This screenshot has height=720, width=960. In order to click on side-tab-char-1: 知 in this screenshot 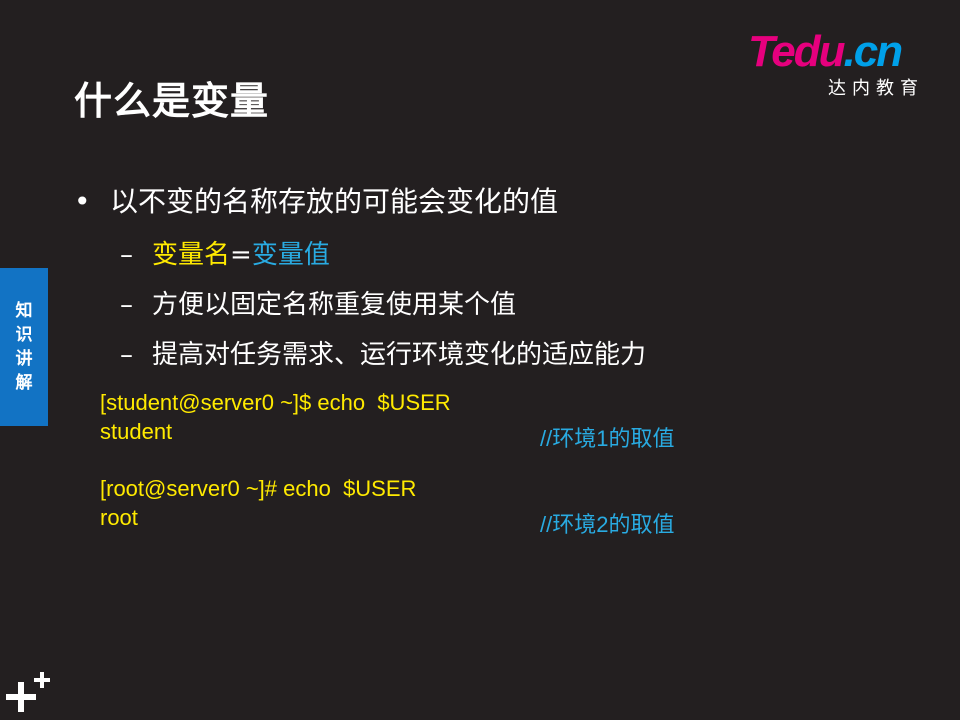, I will do `click(24, 311)`.